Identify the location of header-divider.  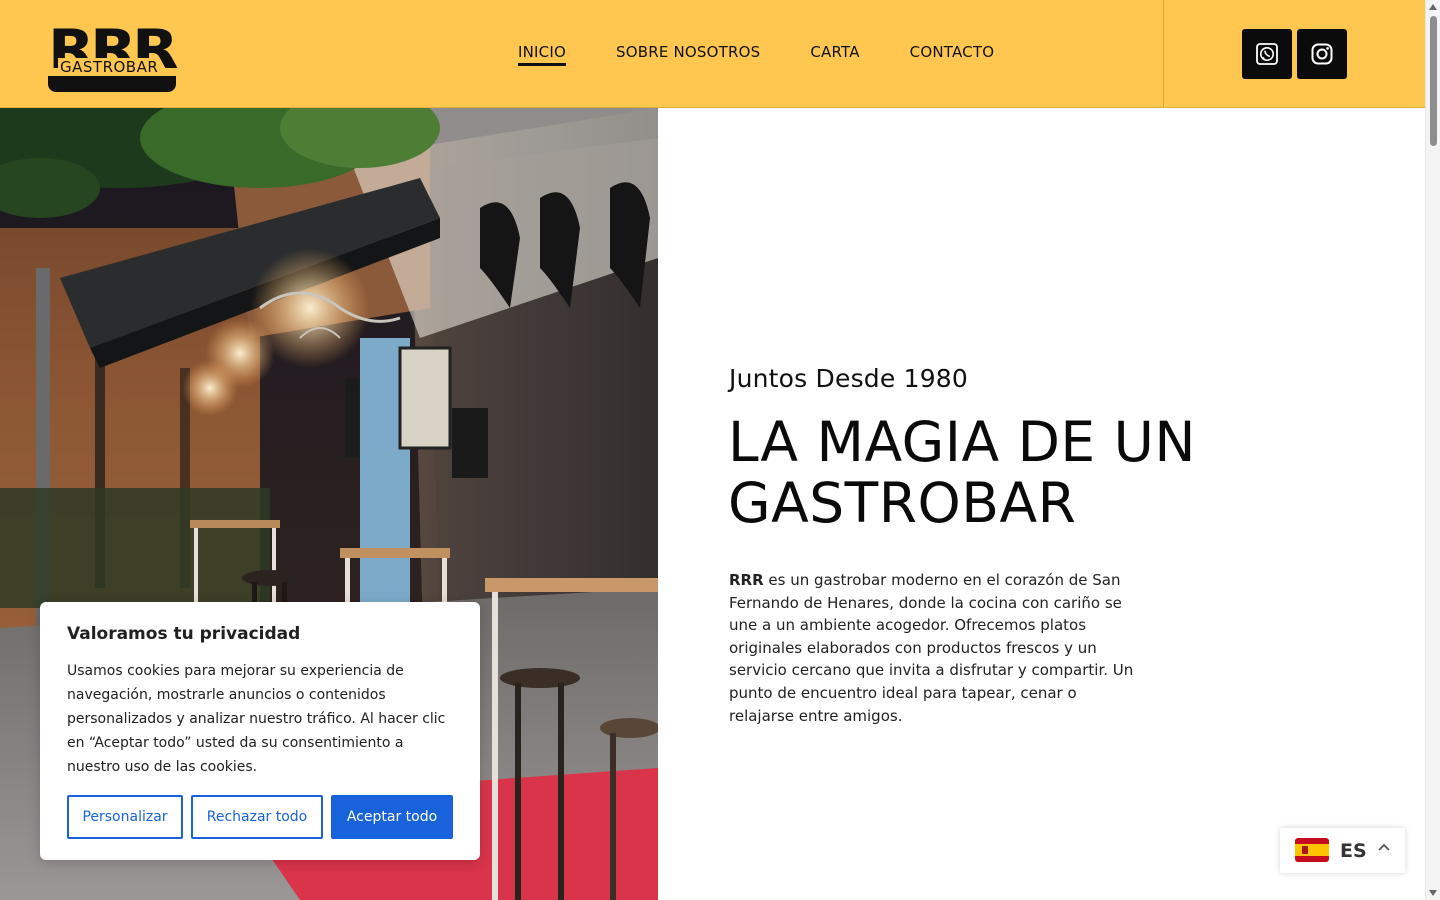
(1163, 54).